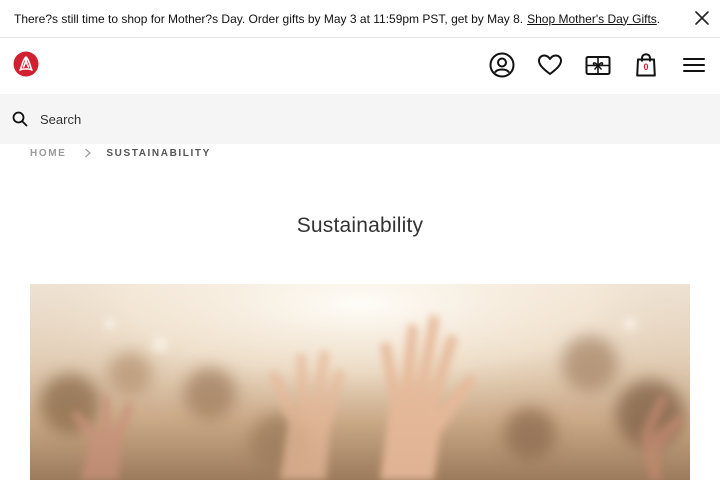 The height and width of the screenshot is (480, 720). Describe the element at coordinates (694, 65) in the screenshot. I see `menu-icon` at that location.